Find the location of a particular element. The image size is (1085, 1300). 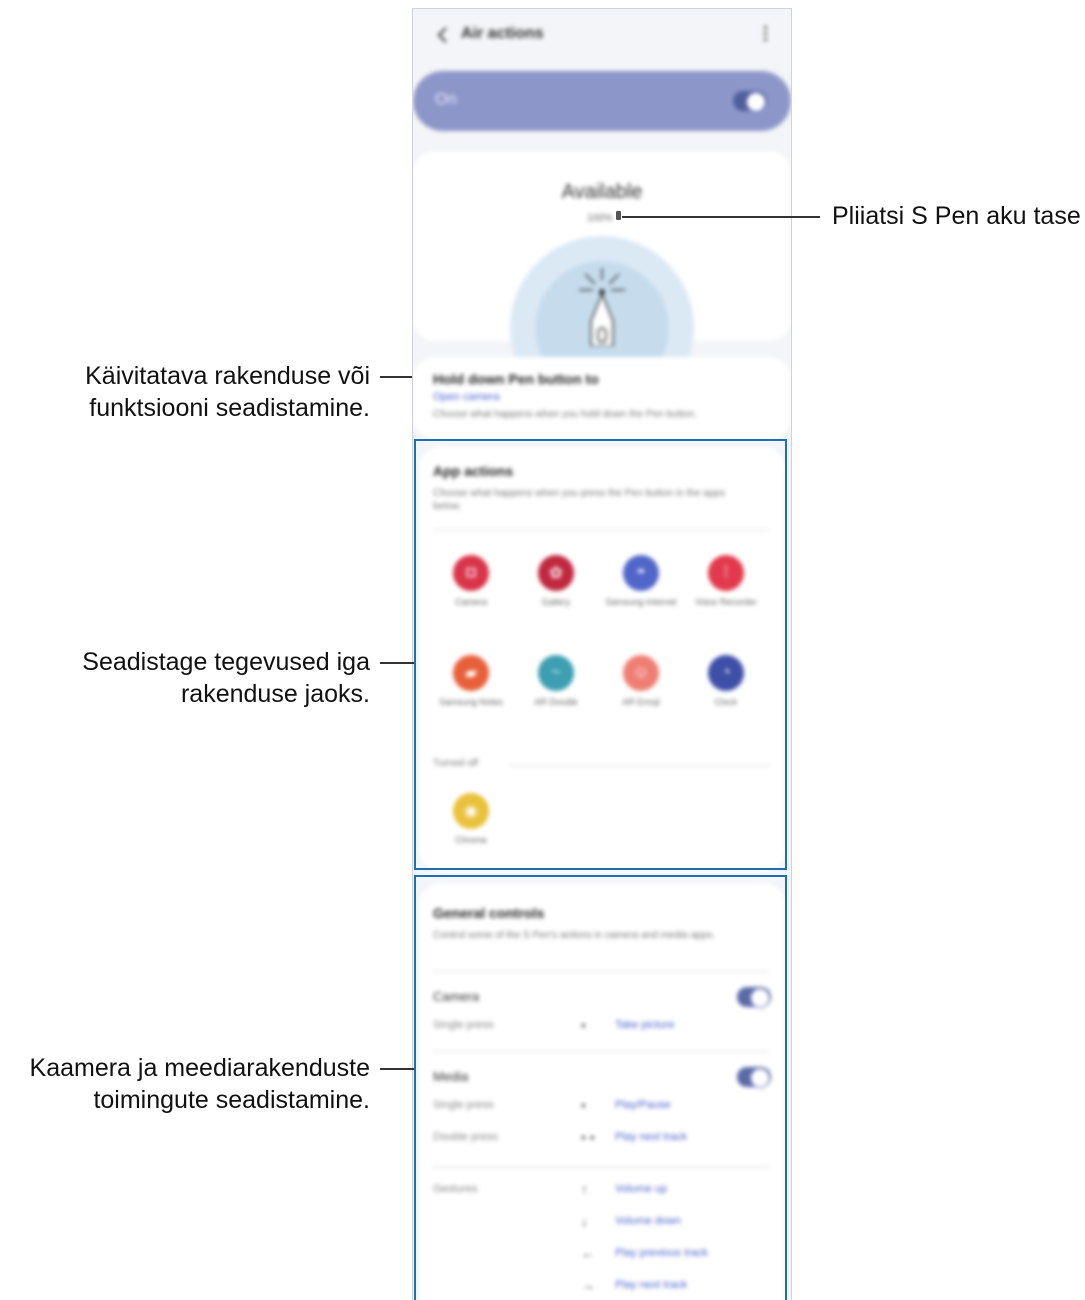

top-app-bar: Air actions is located at coordinates (602, 36).